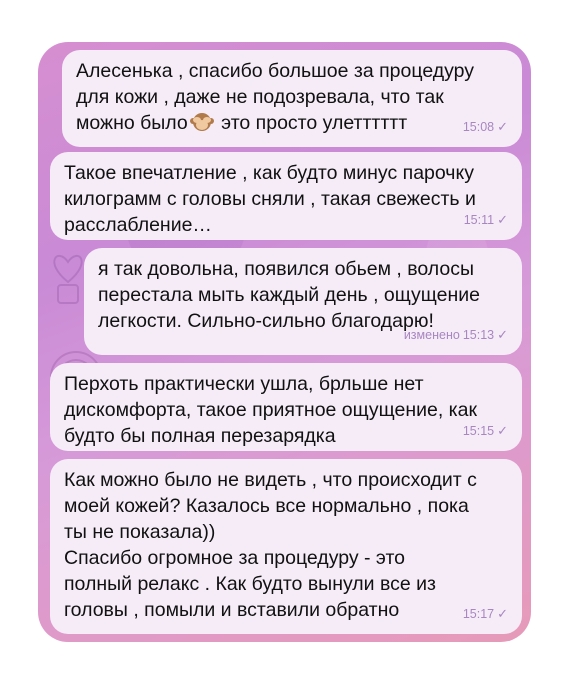  I want to click on message-meta: 15:17 ✓, so click(485, 614).